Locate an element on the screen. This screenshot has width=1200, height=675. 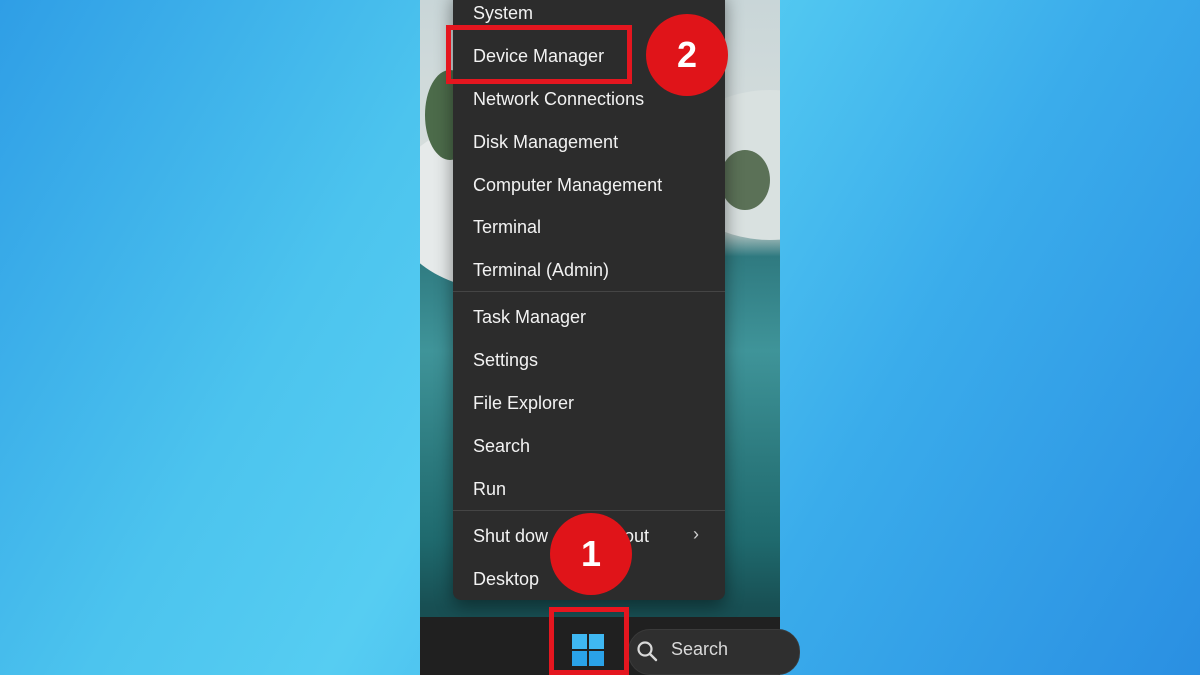
menu-item-network-connections: Network Connections is located at coordinates (558, 99).